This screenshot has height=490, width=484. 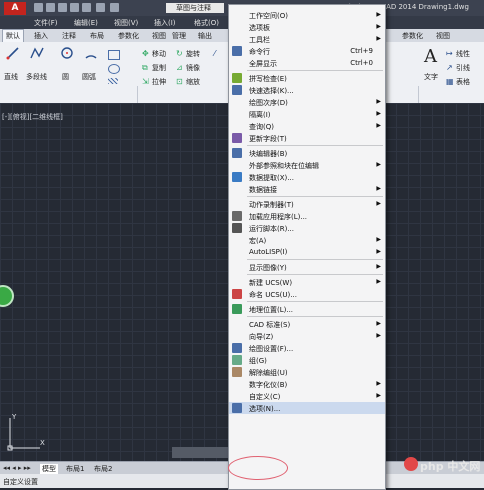 What do you see at coordinates (430, 56) in the screenshot?
I see `text-icon: A` at bounding box center [430, 56].